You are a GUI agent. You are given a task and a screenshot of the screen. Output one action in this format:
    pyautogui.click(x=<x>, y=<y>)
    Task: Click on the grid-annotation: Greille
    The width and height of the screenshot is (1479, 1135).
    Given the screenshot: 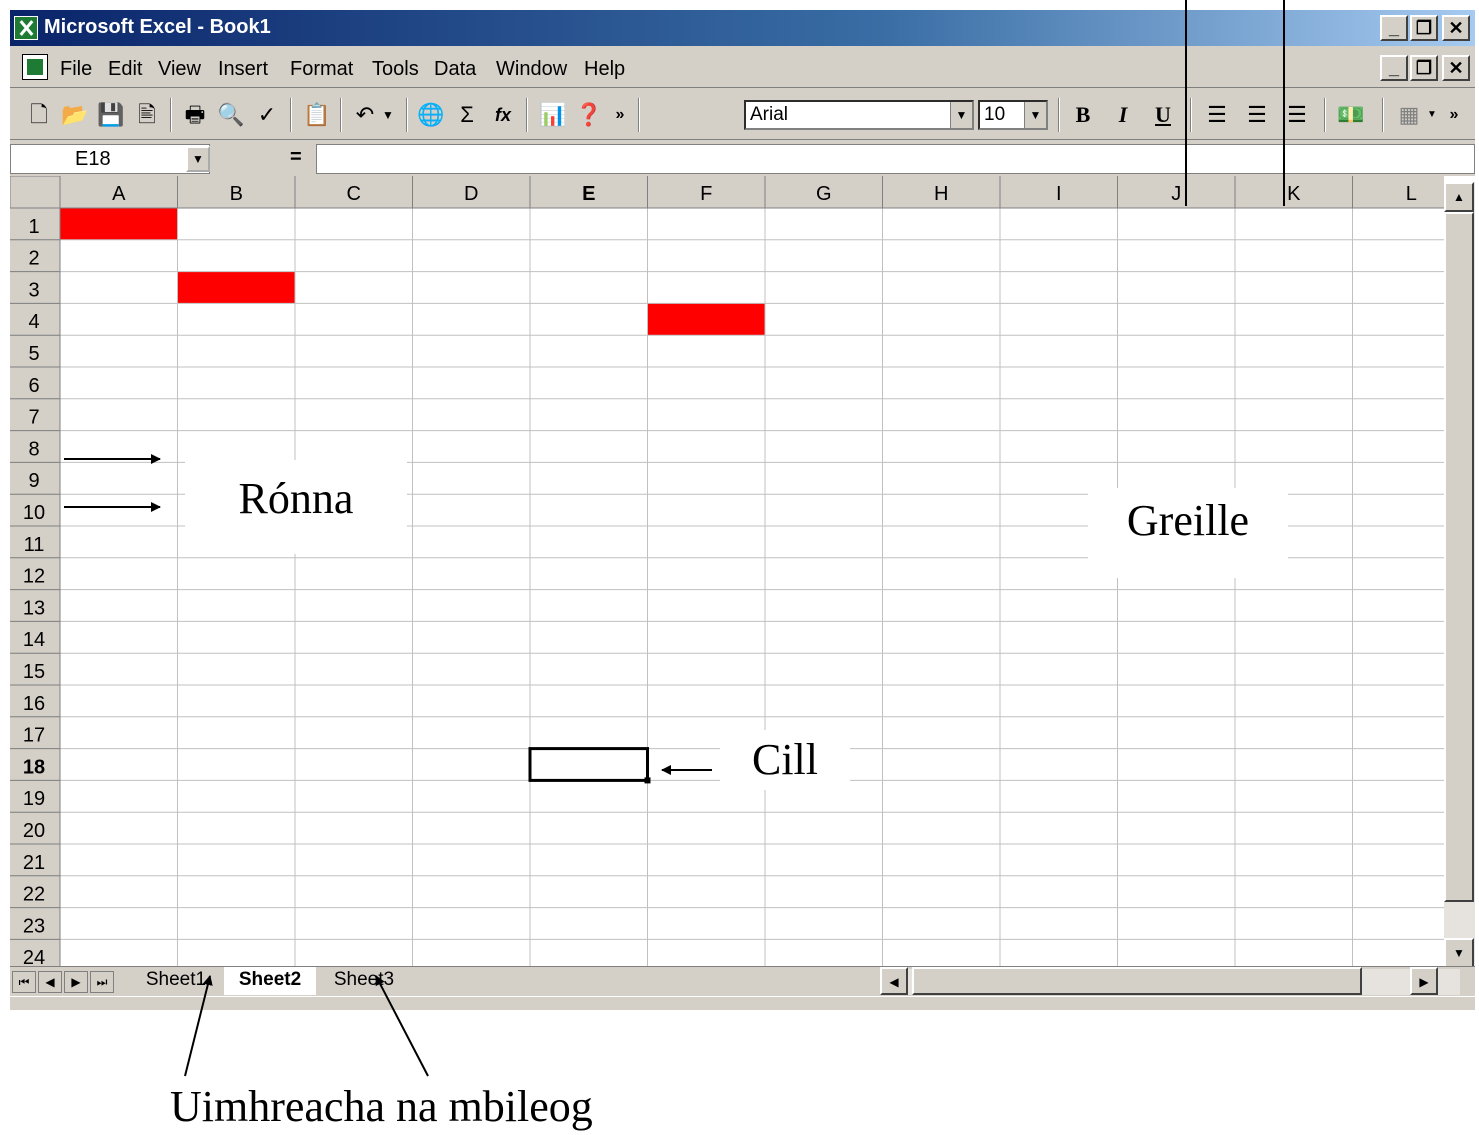 What is the action you would take?
    pyautogui.click(x=1188, y=533)
    